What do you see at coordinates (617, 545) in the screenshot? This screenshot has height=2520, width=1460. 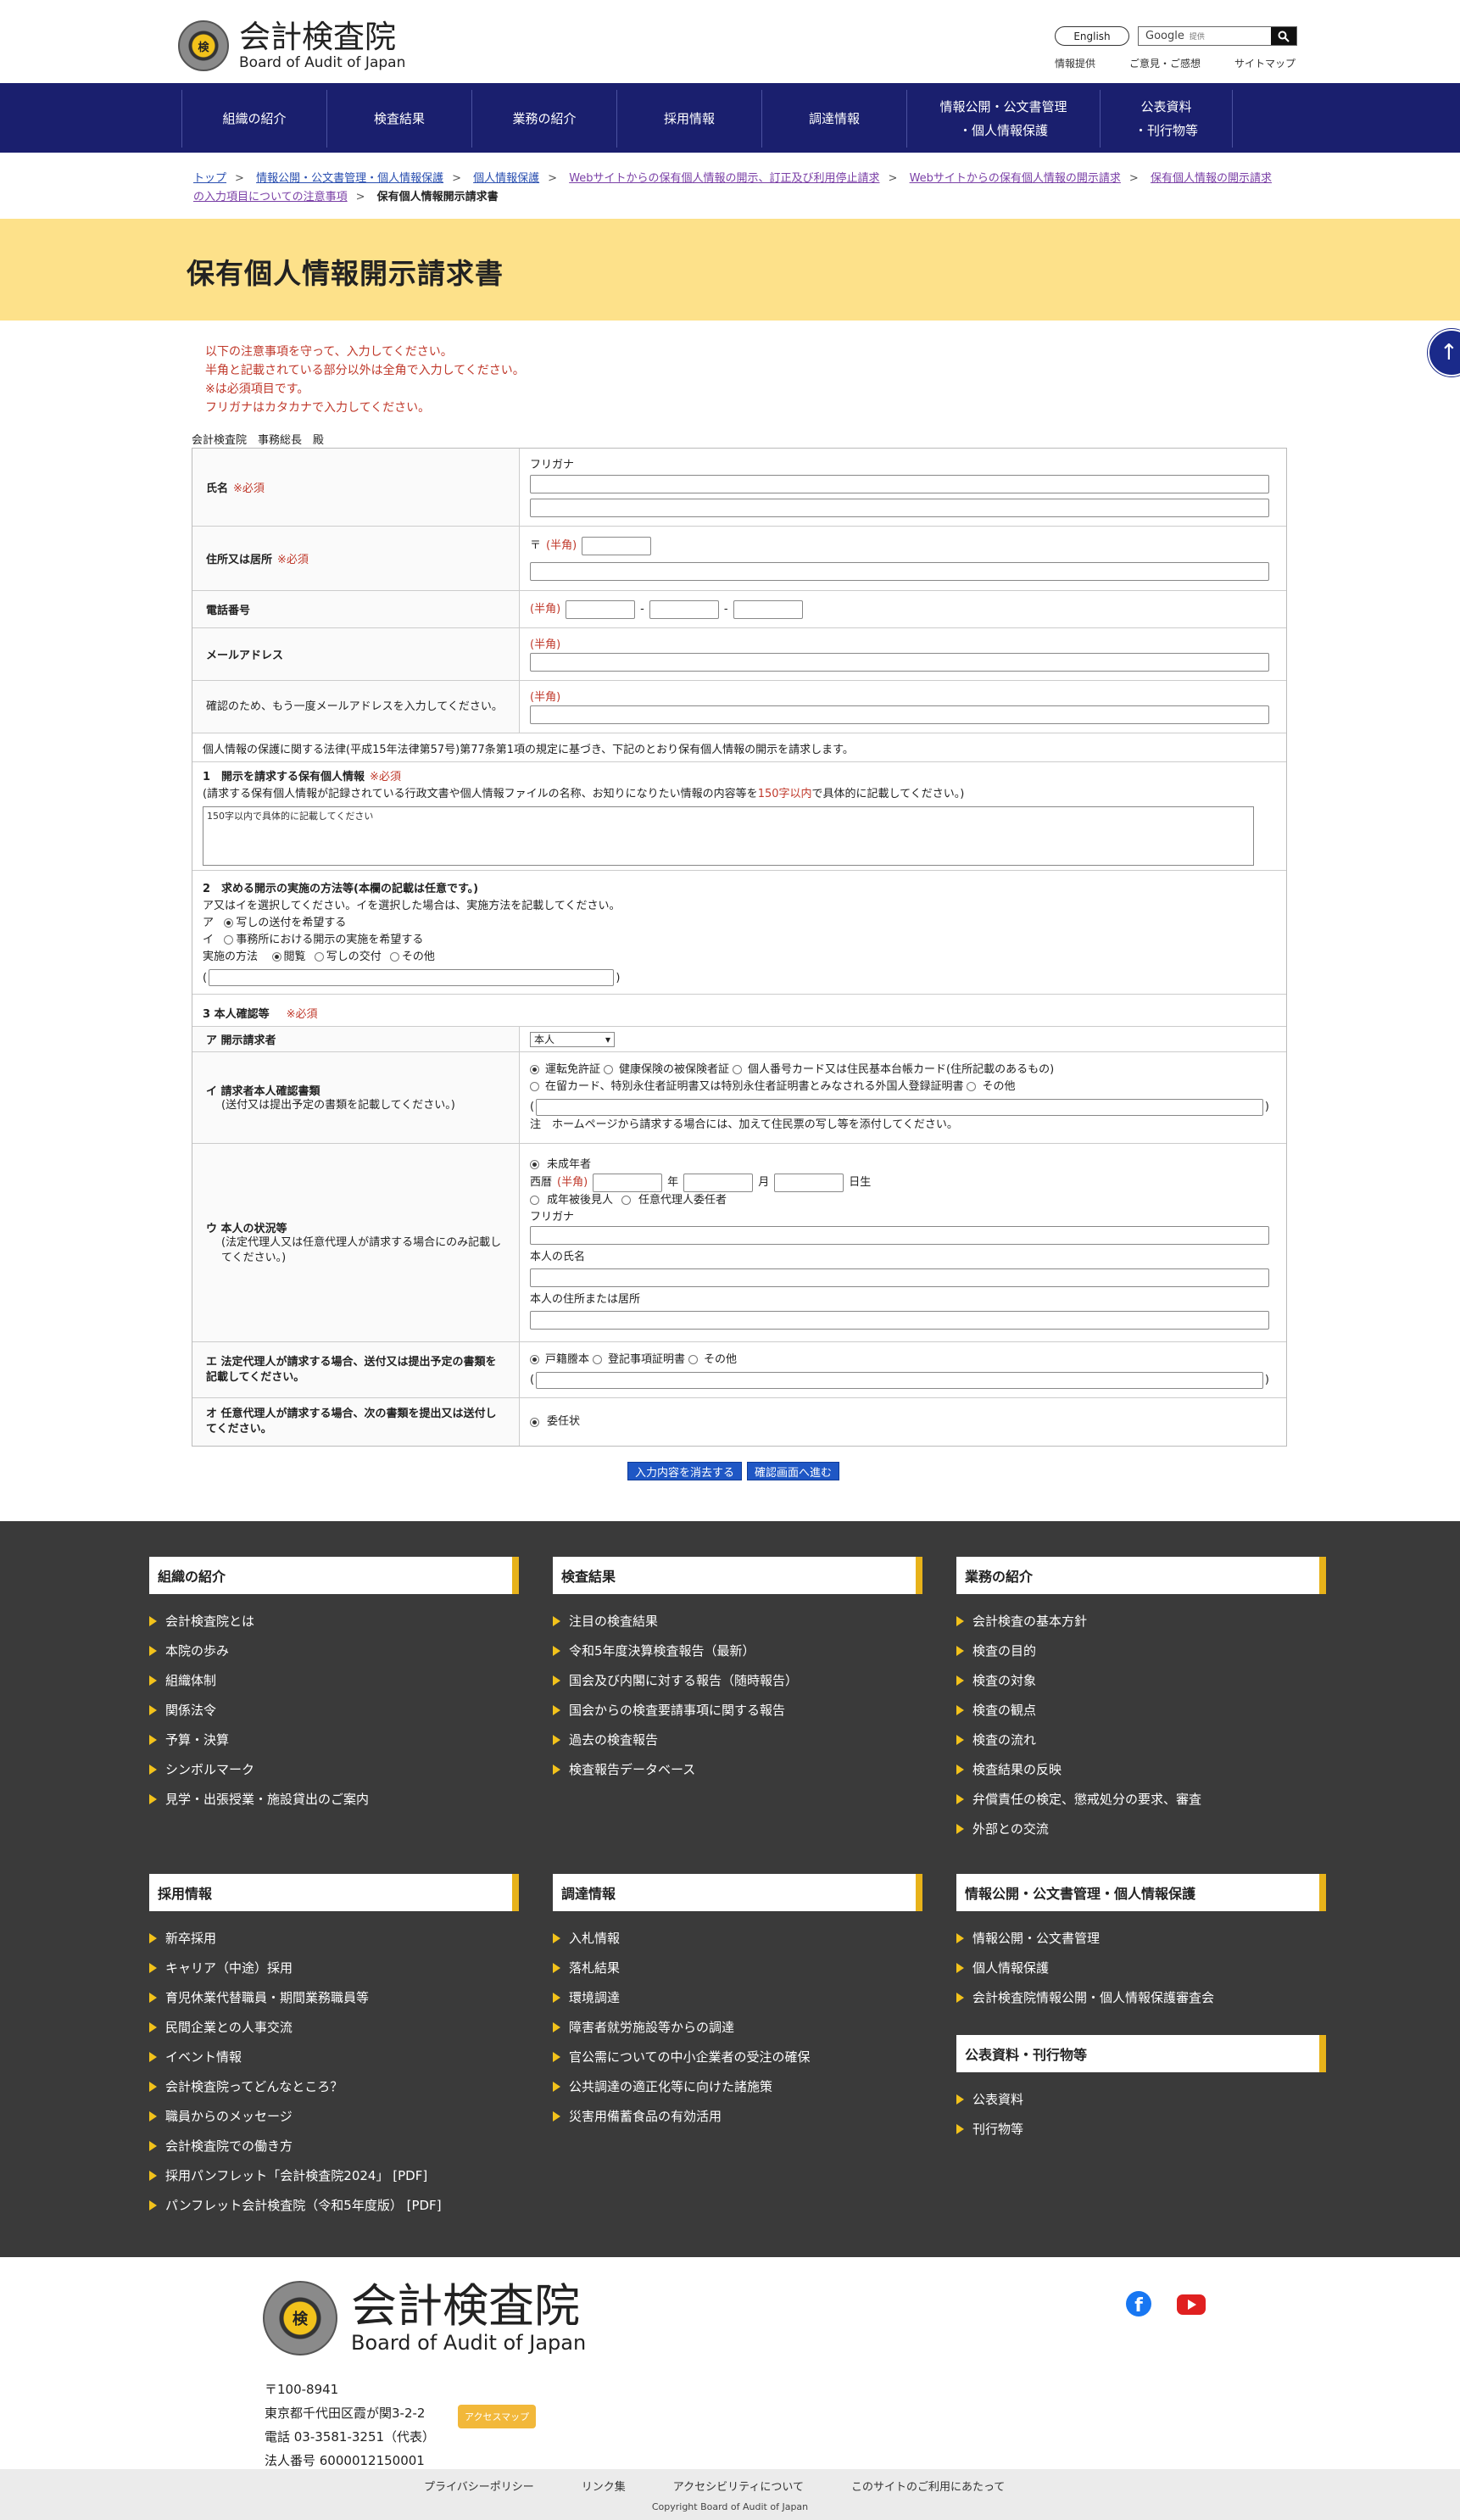 I see `postal-code-input` at bounding box center [617, 545].